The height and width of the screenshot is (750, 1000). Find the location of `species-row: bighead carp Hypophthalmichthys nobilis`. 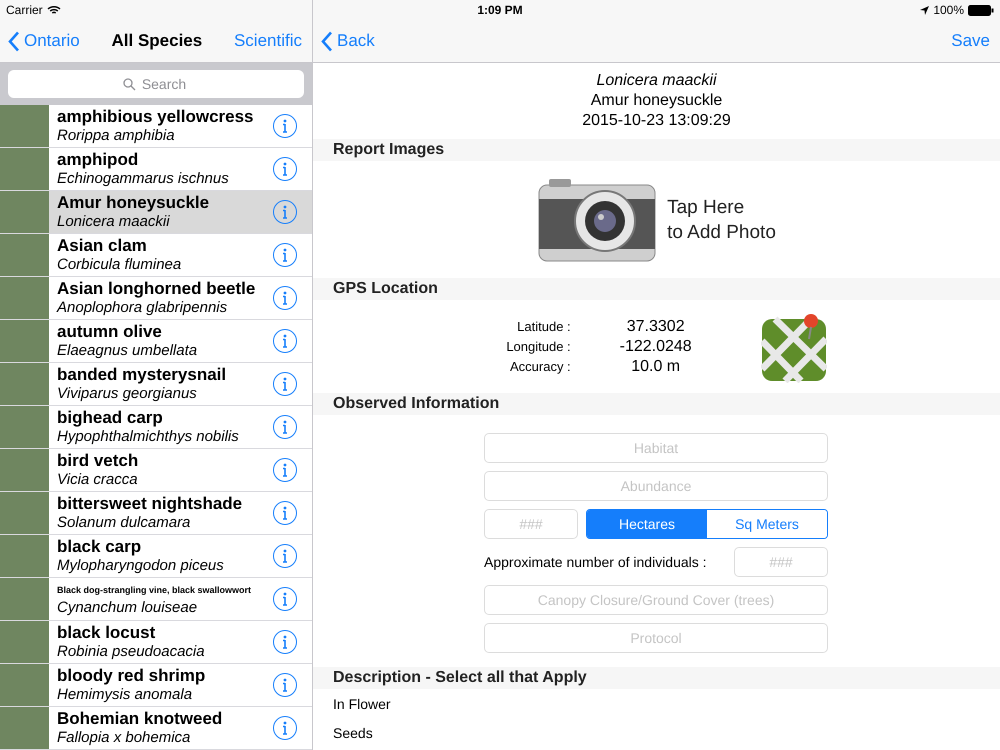

species-row: bighead carp Hypophthalmichthys nobilis is located at coordinates (156, 427).